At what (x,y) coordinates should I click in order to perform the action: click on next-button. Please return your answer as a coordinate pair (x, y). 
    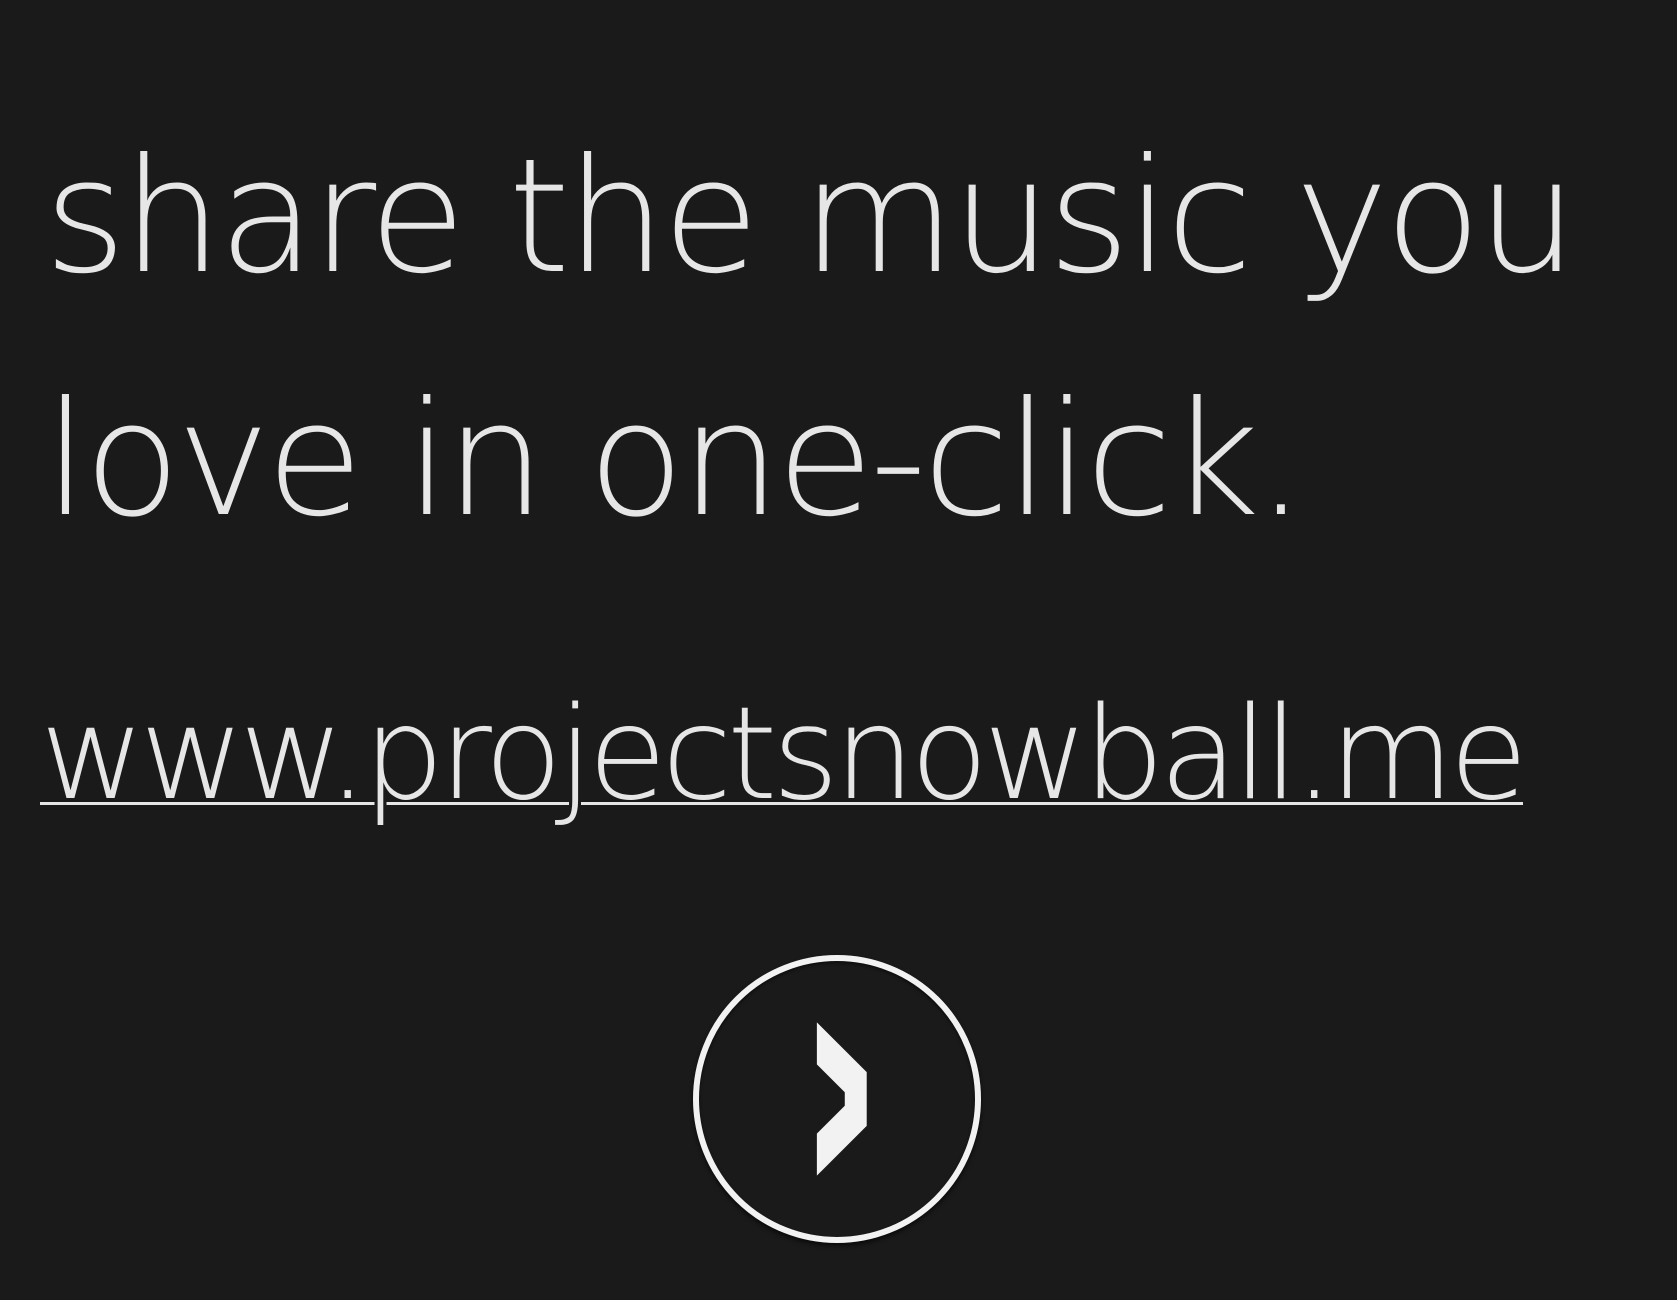
    Looking at the image, I should click on (837, 1099).